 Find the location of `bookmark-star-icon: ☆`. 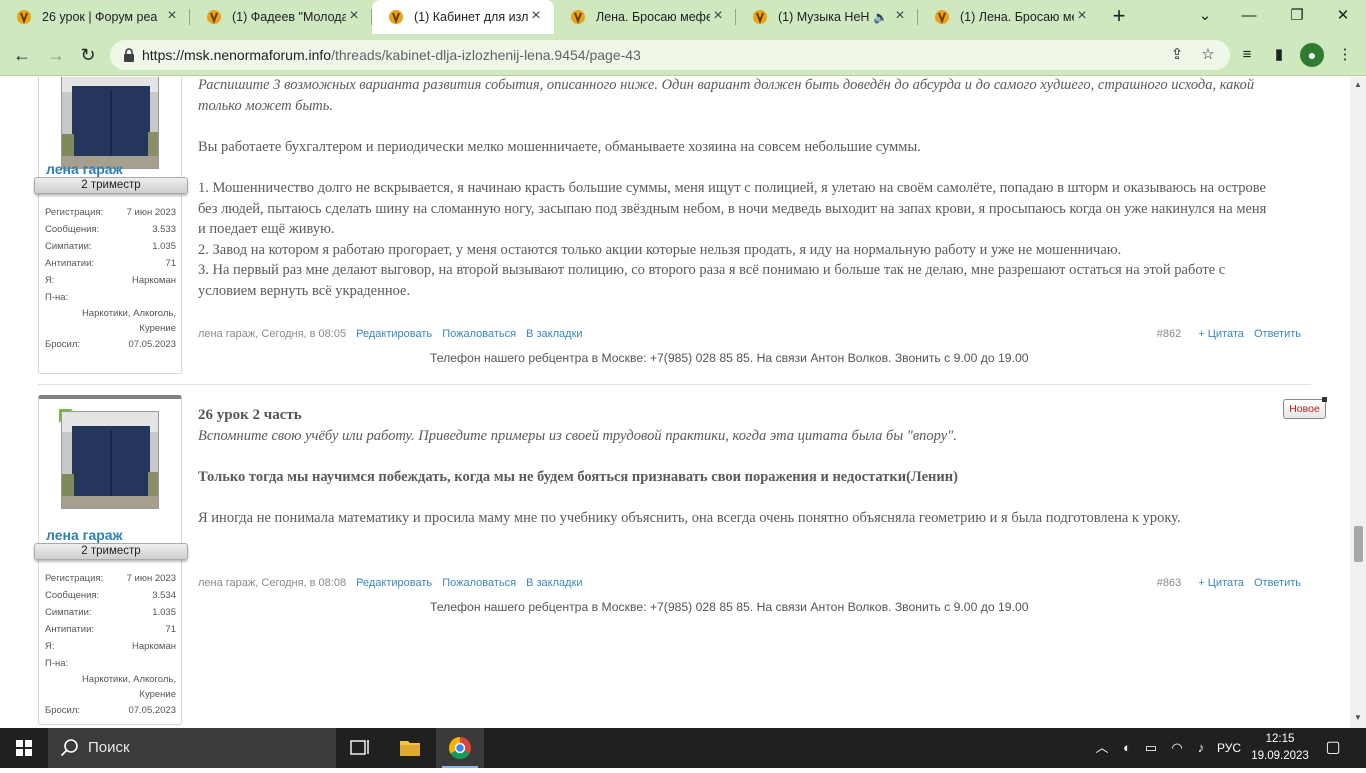

bookmark-star-icon: ☆ is located at coordinates (1208, 55).